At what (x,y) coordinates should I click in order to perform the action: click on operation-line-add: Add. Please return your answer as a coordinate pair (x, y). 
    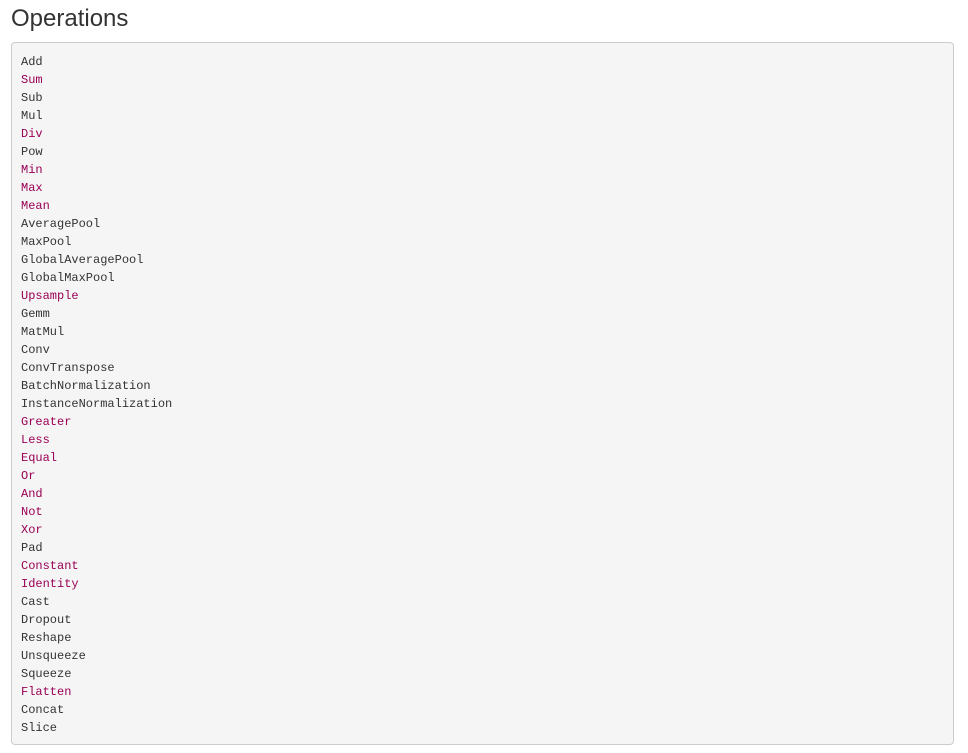
    Looking at the image, I should click on (32, 62).